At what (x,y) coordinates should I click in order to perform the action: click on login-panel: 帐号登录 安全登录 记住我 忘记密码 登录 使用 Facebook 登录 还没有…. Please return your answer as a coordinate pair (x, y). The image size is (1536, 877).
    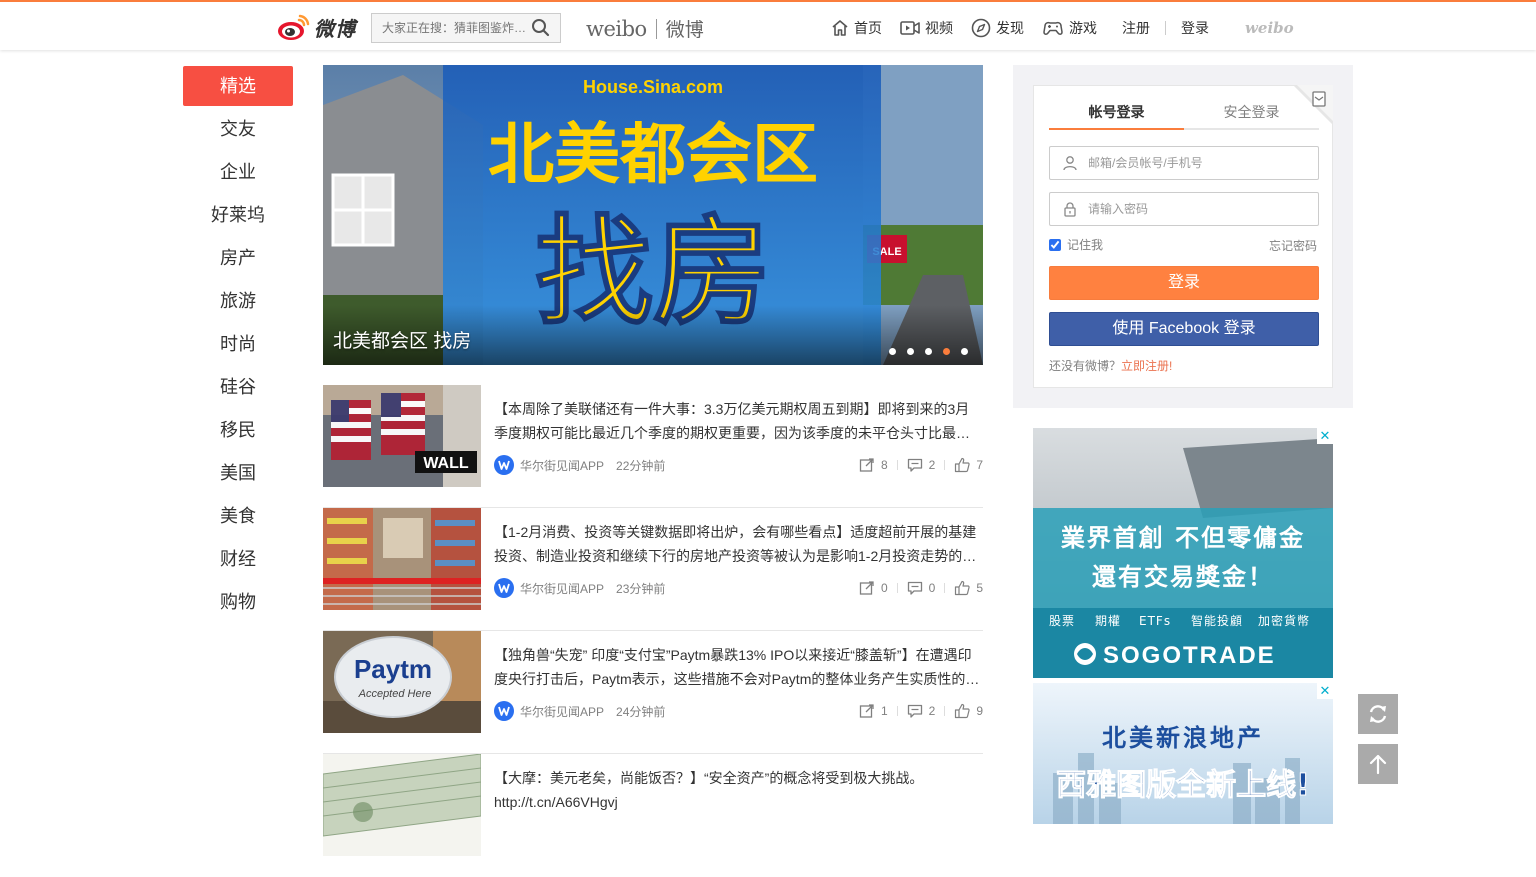
    Looking at the image, I should click on (1183, 236).